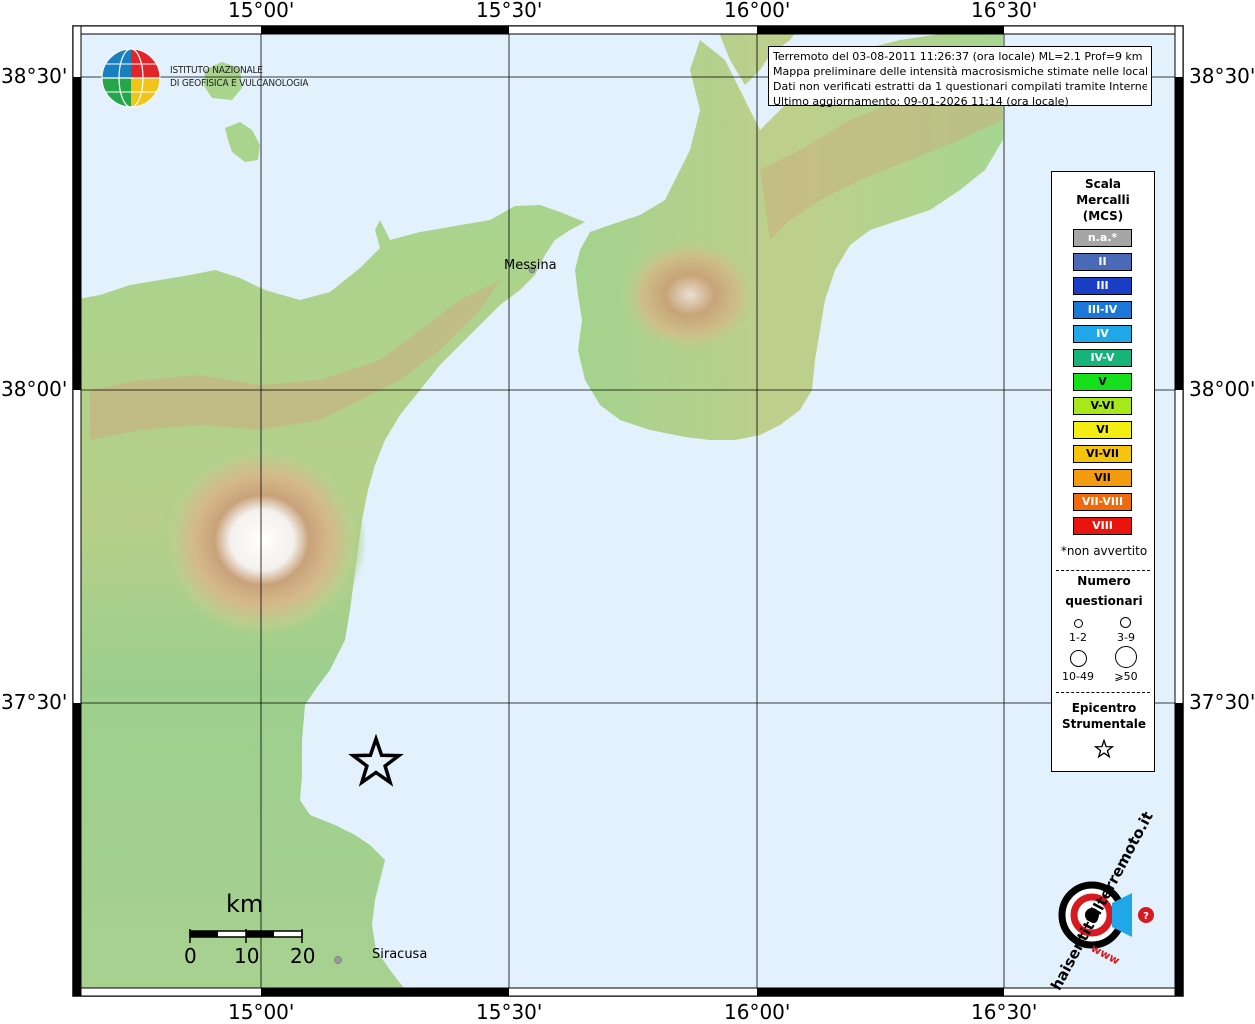 The image size is (1255, 1024). What do you see at coordinates (1102, 406) in the screenshot?
I see `mcs-swatch-7: V-VI` at bounding box center [1102, 406].